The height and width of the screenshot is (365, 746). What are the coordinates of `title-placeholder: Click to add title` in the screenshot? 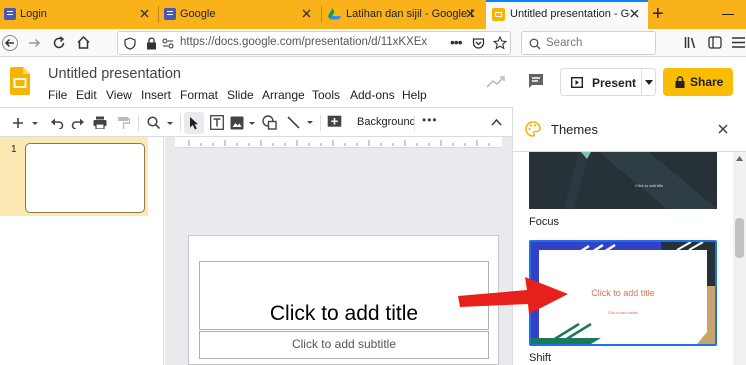 It's located at (344, 313).